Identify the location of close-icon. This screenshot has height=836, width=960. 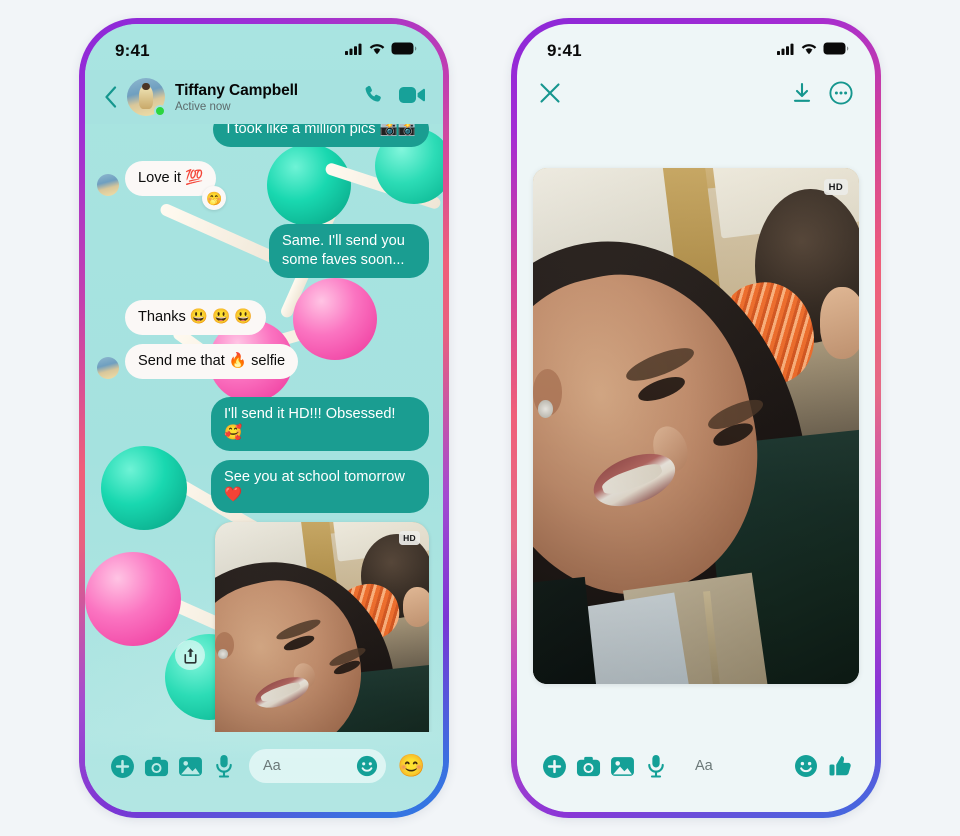
(550, 95).